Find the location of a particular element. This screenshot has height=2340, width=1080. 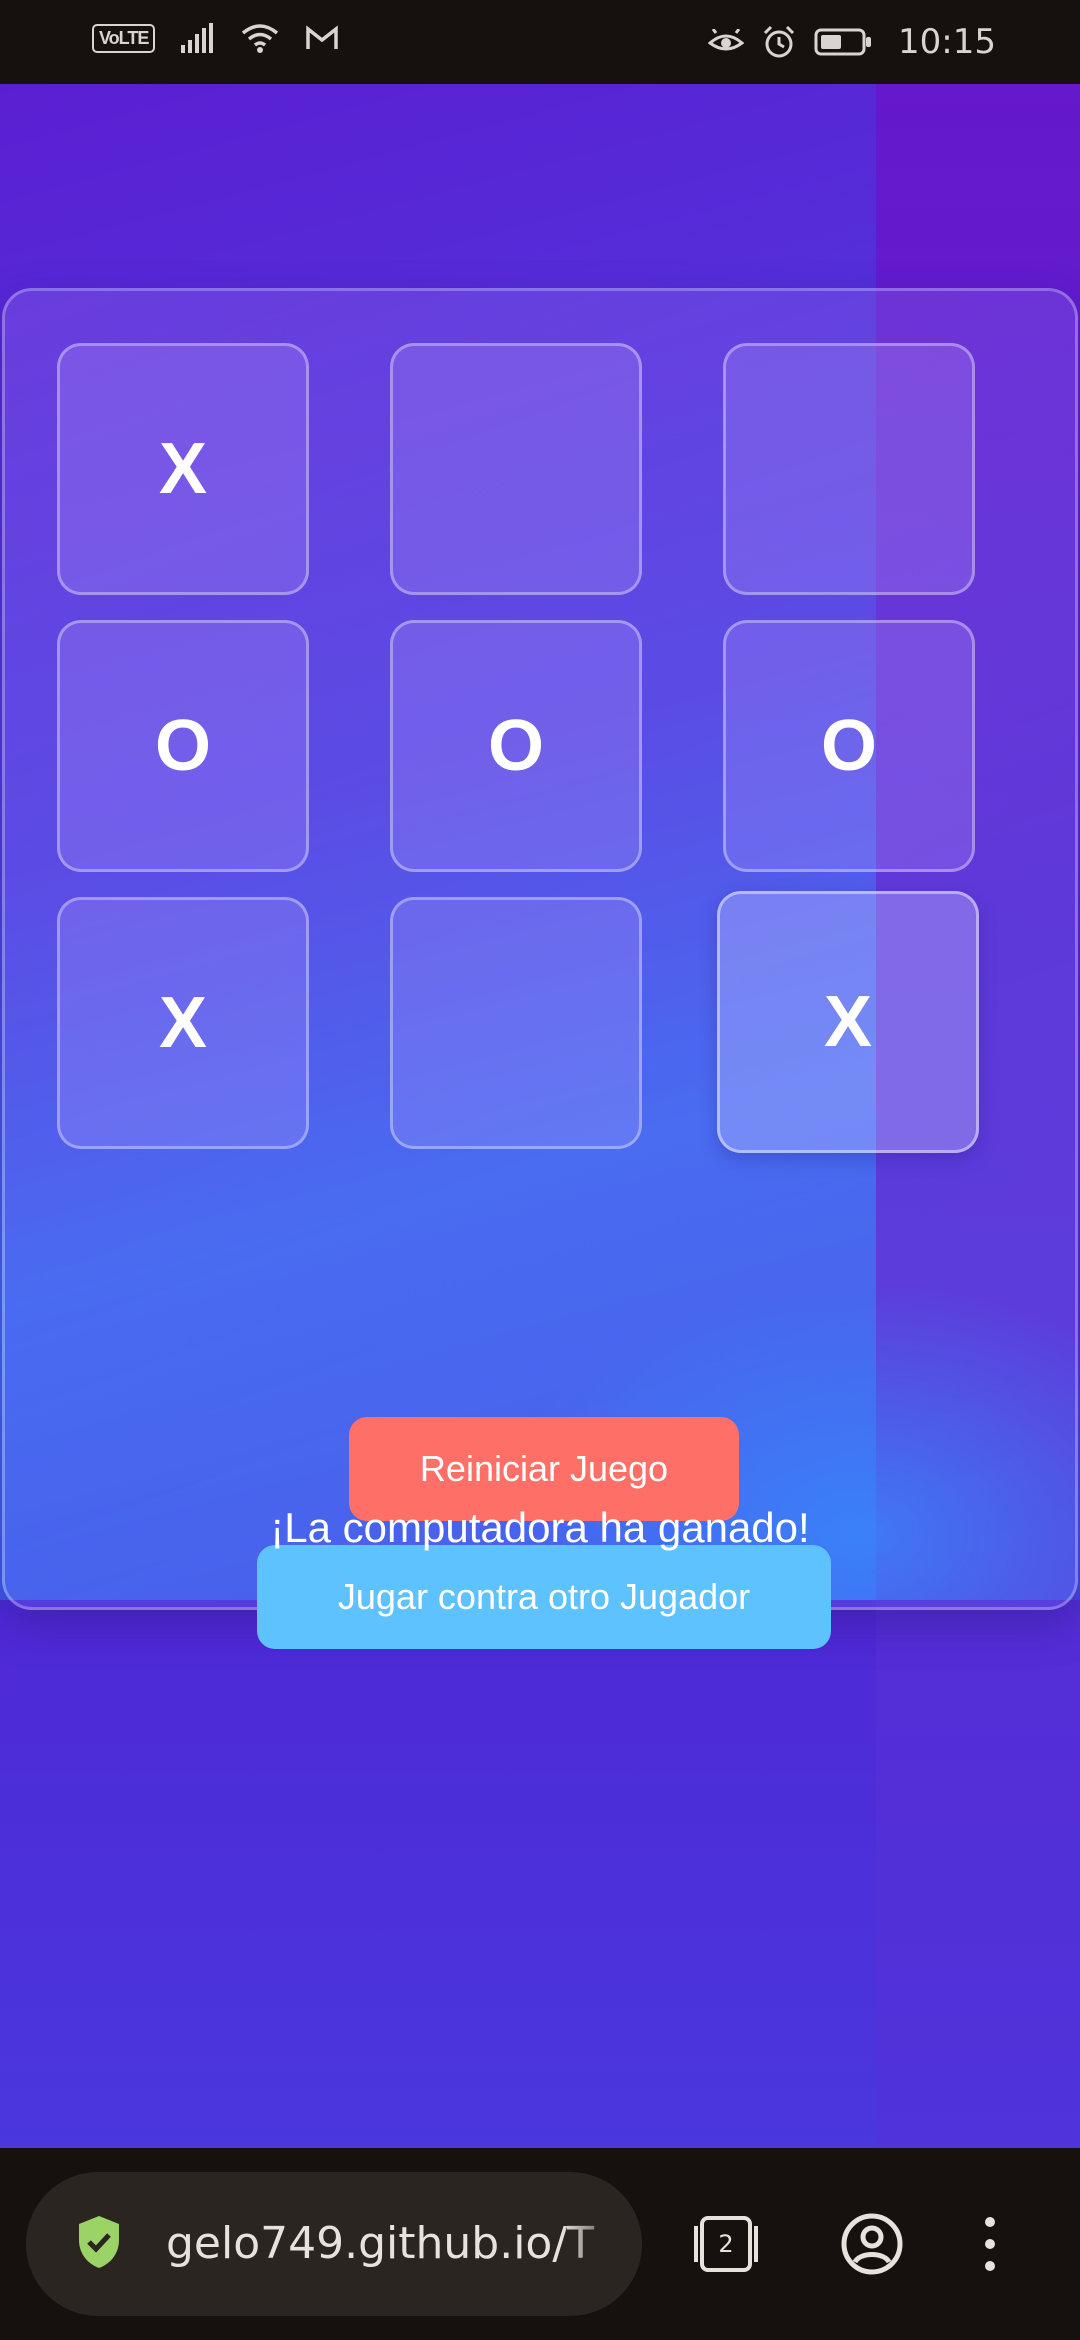

board-cell-6: O is located at coordinates (849, 746).